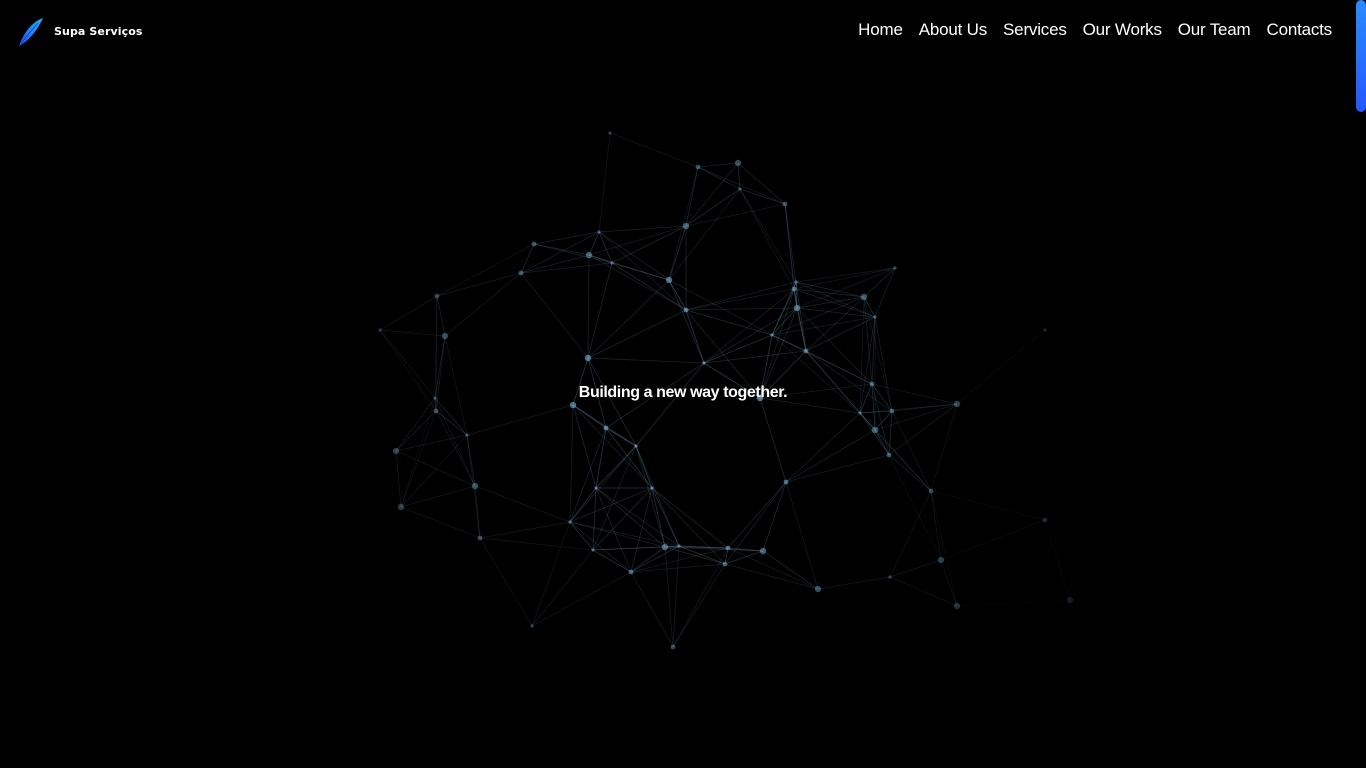  What do you see at coordinates (953, 30) in the screenshot?
I see `nav-link-about-us: About Us` at bounding box center [953, 30].